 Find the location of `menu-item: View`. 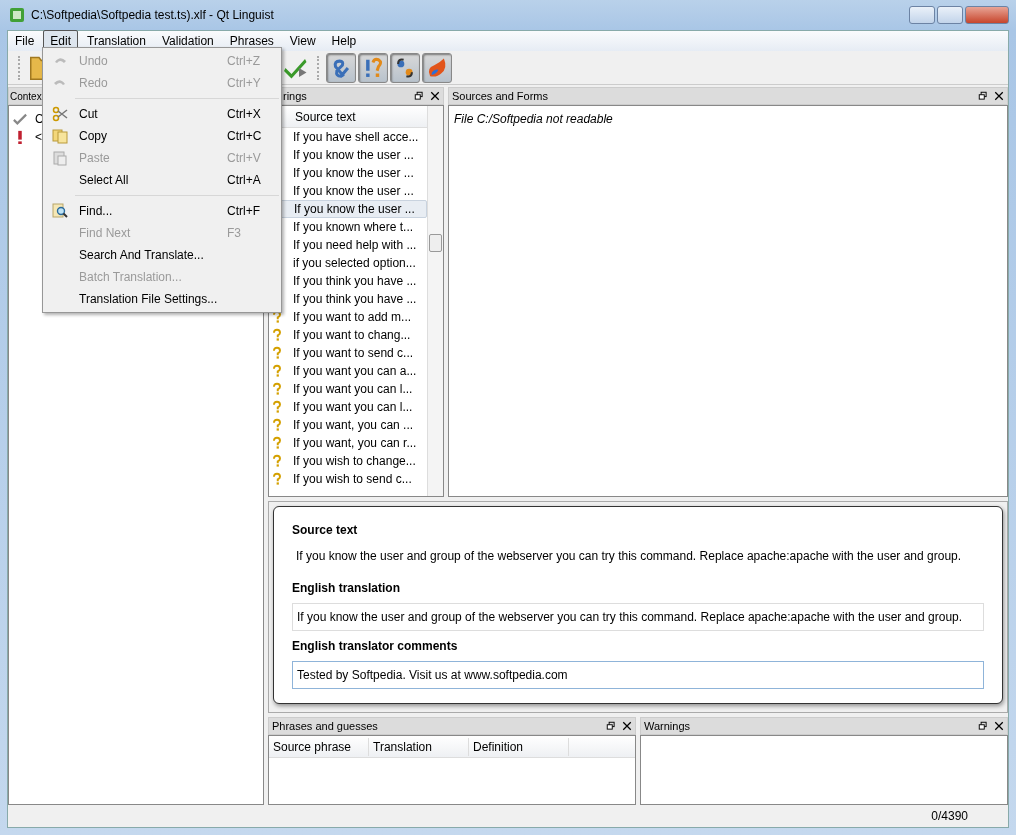

menu-item: View is located at coordinates (302, 41).